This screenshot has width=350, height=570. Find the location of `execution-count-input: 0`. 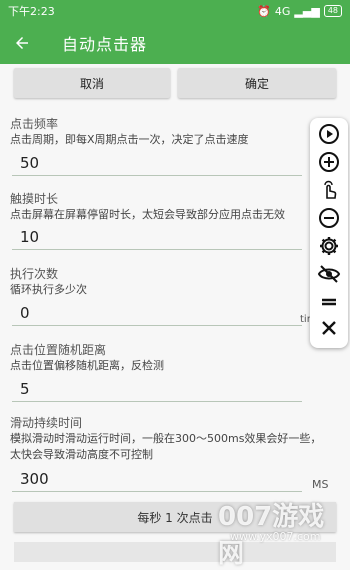

execution-count-input: 0 is located at coordinates (157, 313).